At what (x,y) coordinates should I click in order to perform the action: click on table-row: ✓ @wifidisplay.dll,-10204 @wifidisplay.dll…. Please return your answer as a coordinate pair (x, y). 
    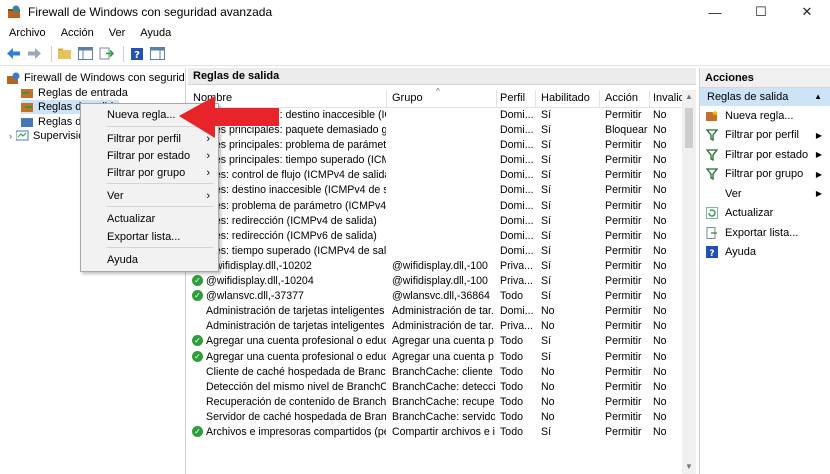
    Looking at the image, I should click on (435, 281).